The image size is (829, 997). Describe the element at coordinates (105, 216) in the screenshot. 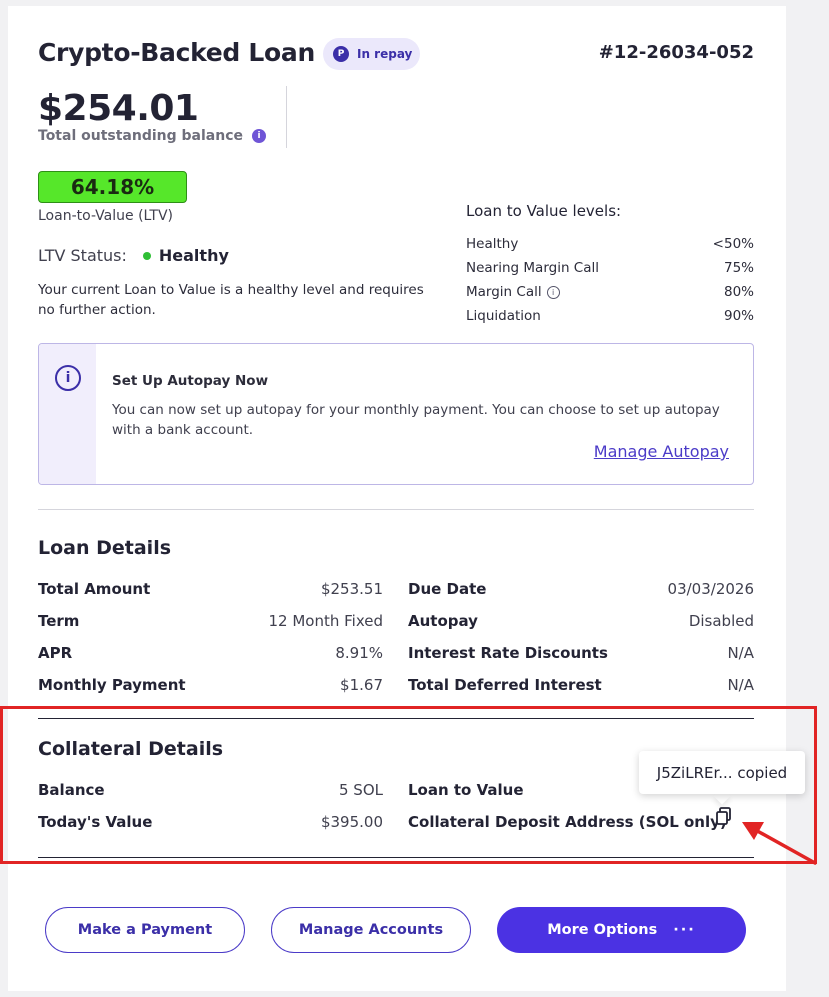

I see `ltv-label: Loan-to-Value (LTV)` at that location.